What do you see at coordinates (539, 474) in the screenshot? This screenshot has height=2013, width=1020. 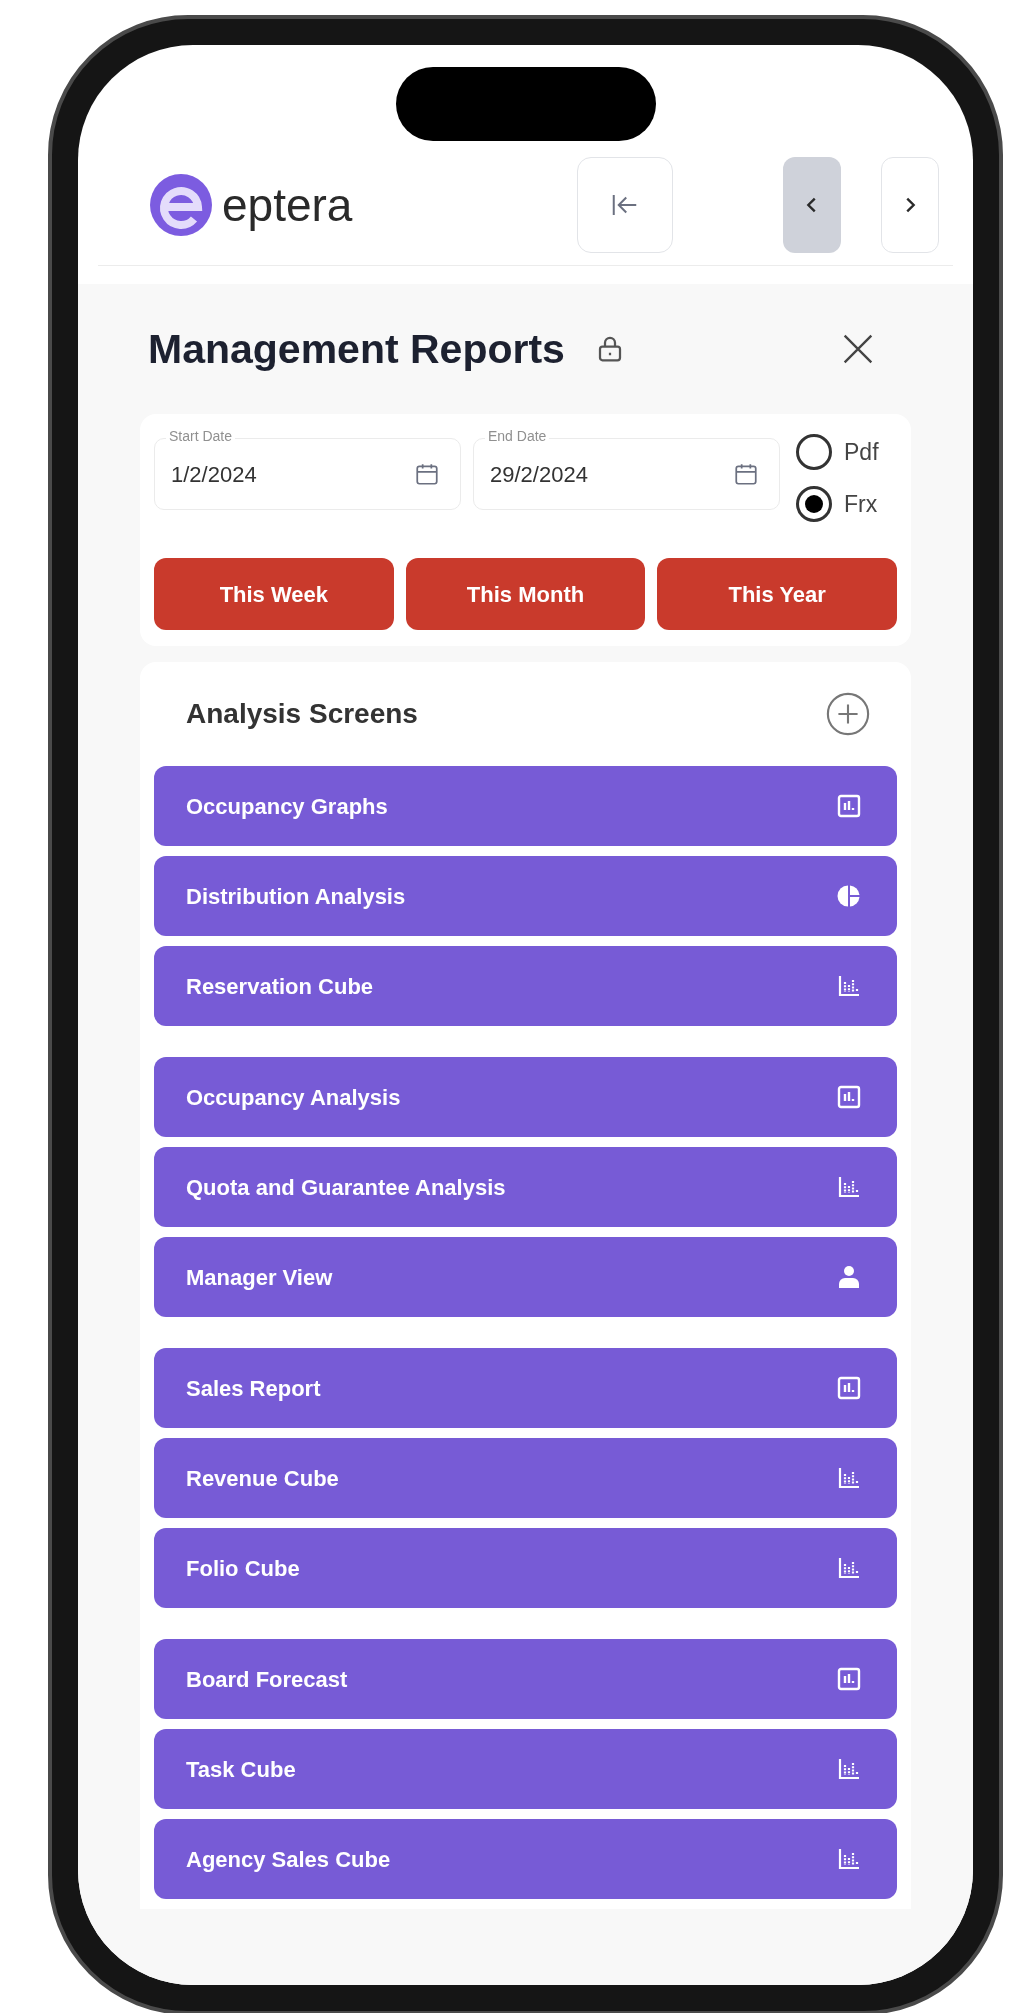 I see `date-value: 29/2/2024` at bounding box center [539, 474].